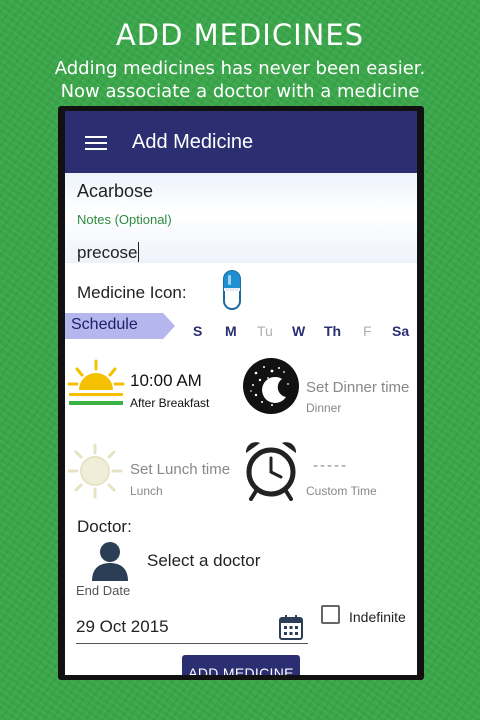  Describe the element at coordinates (132, 292) in the screenshot. I see `medicine-icon-label: Medicine Icon:` at that location.